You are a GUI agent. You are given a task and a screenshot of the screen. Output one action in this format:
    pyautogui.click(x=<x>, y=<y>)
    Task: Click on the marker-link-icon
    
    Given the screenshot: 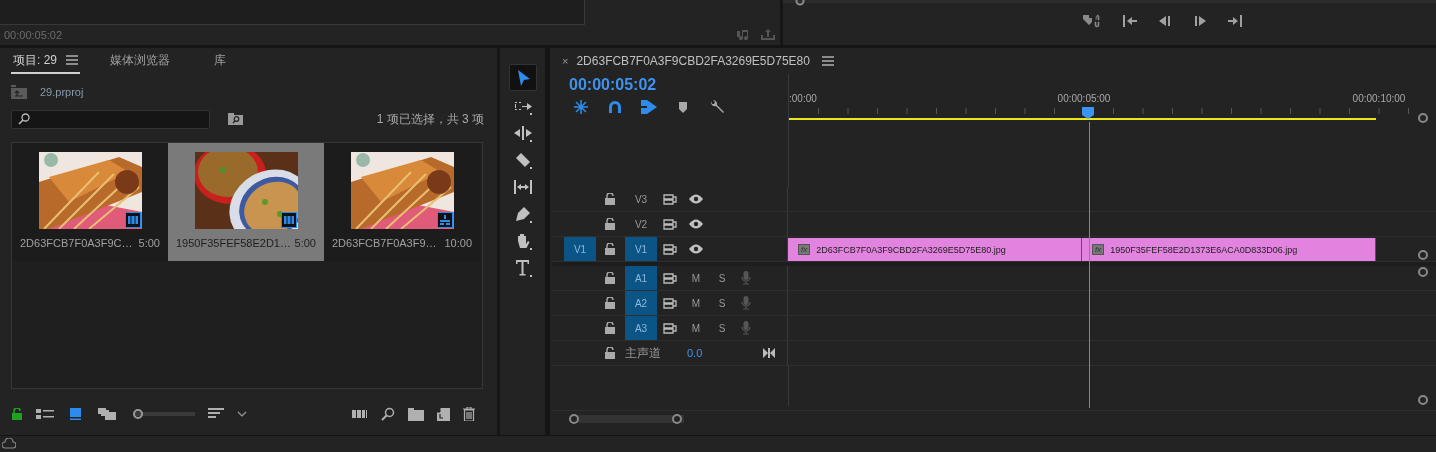 What is the action you would take?
    pyautogui.click(x=1093, y=21)
    